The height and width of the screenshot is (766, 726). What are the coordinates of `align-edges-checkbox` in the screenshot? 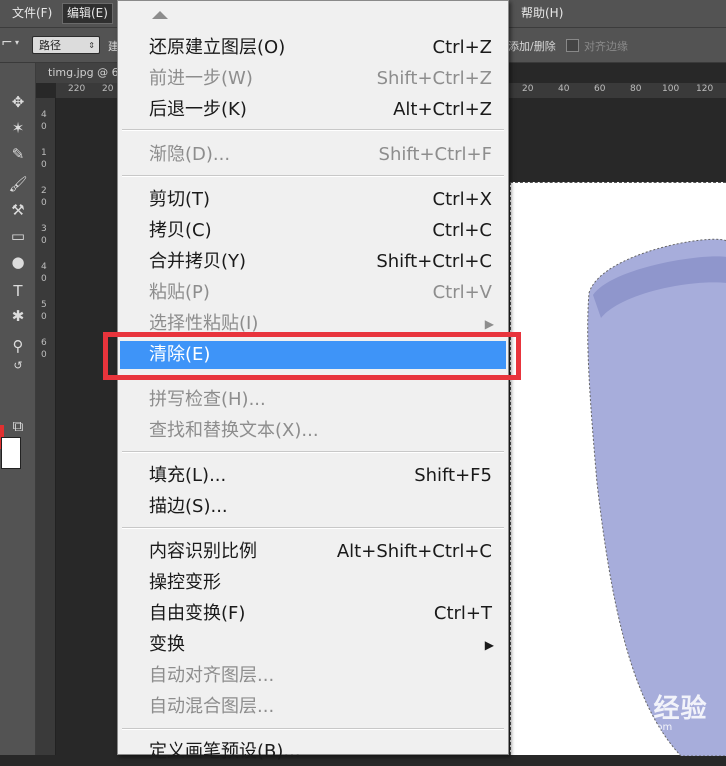 It's located at (572, 45).